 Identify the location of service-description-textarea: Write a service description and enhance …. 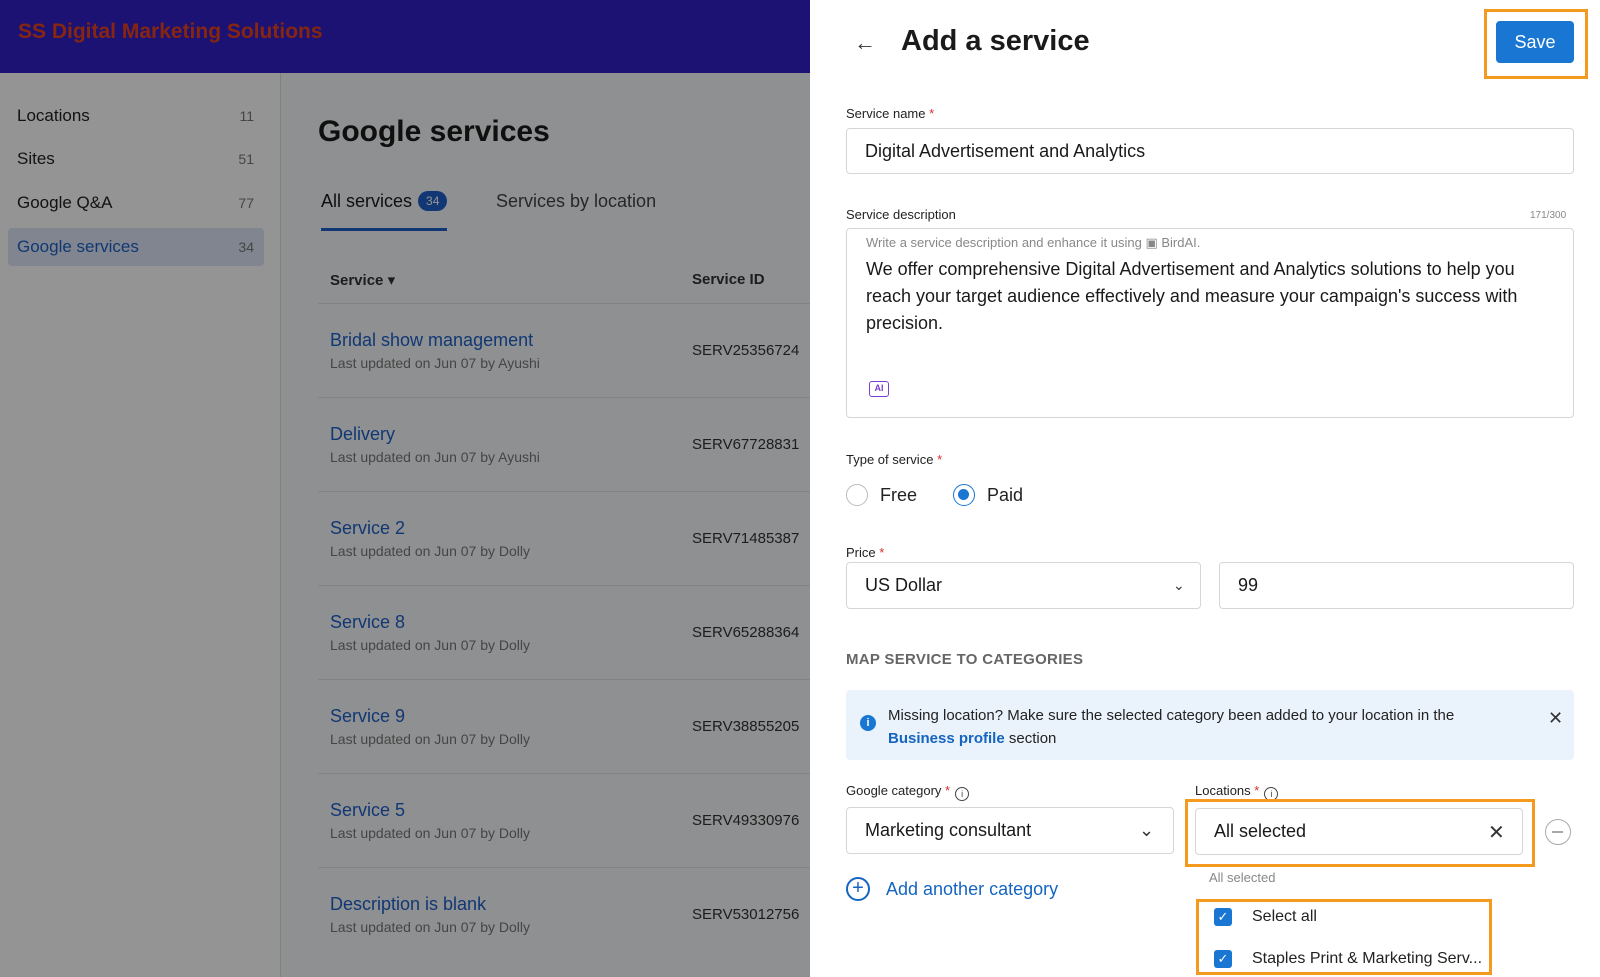
(1210, 323).